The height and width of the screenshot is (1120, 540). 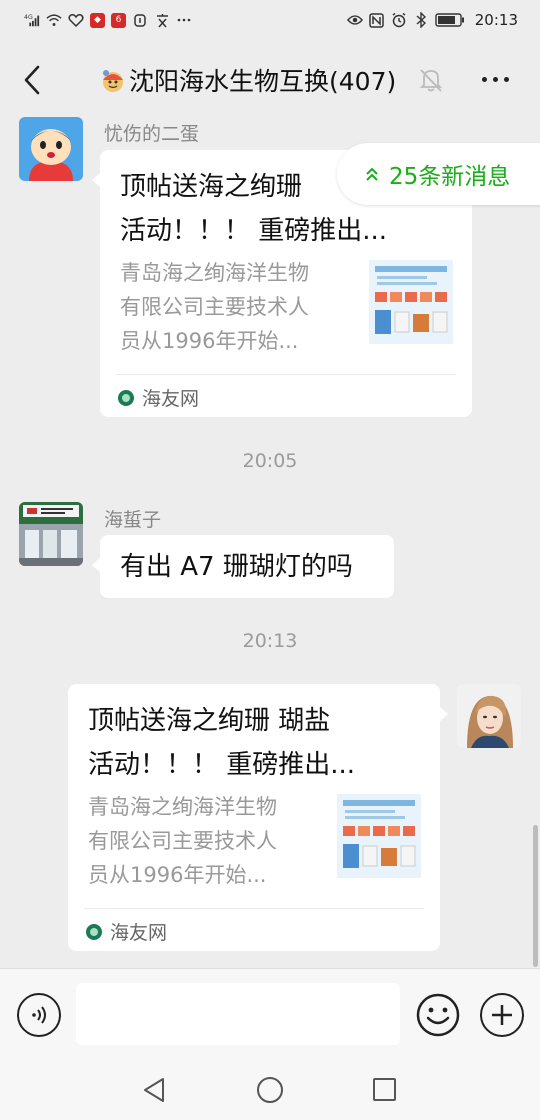 What do you see at coordinates (211, 187) in the screenshot?
I see `card-title-line: 顶帖送海之绚珊` at bounding box center [211, 187].